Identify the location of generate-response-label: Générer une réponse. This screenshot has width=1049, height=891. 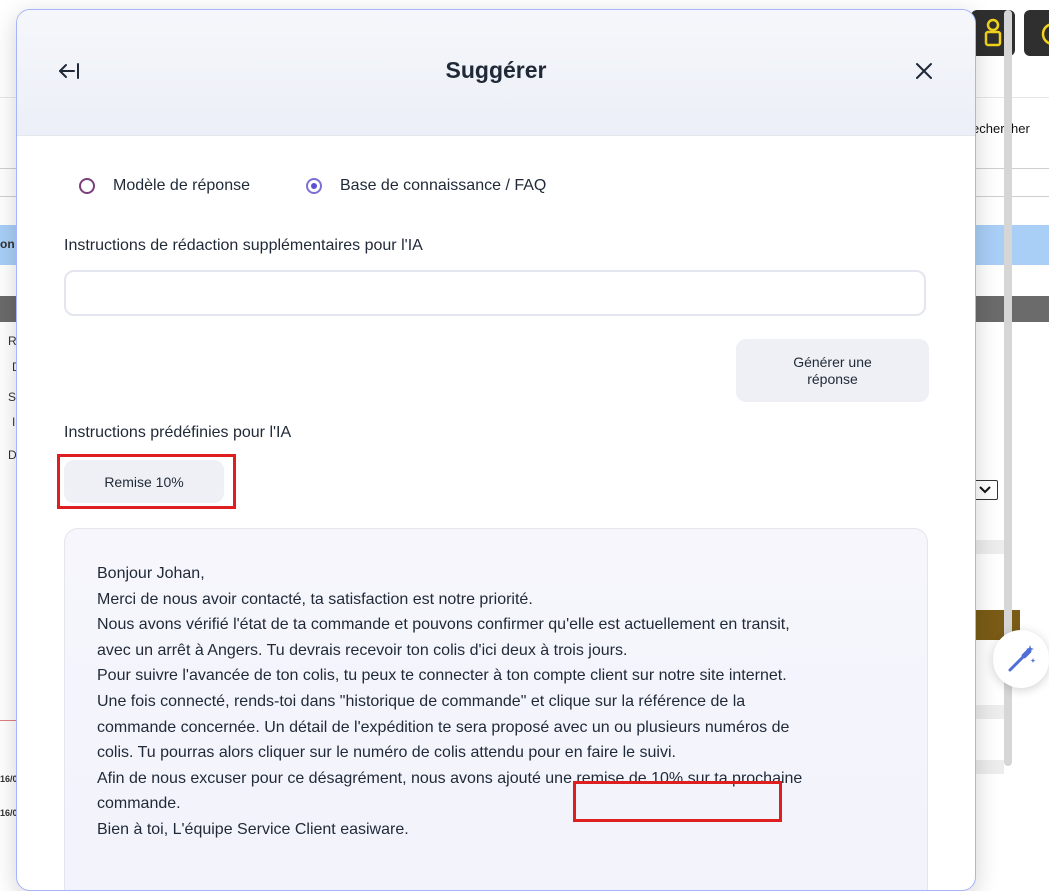
(832, 370).